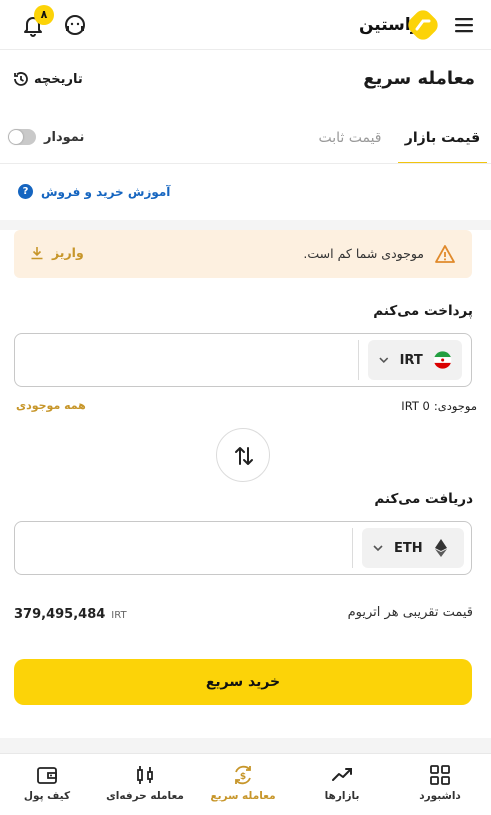 The width and height of the screenshot is (491, 815). I want to click on support-headset-icon, so click(75, 25).